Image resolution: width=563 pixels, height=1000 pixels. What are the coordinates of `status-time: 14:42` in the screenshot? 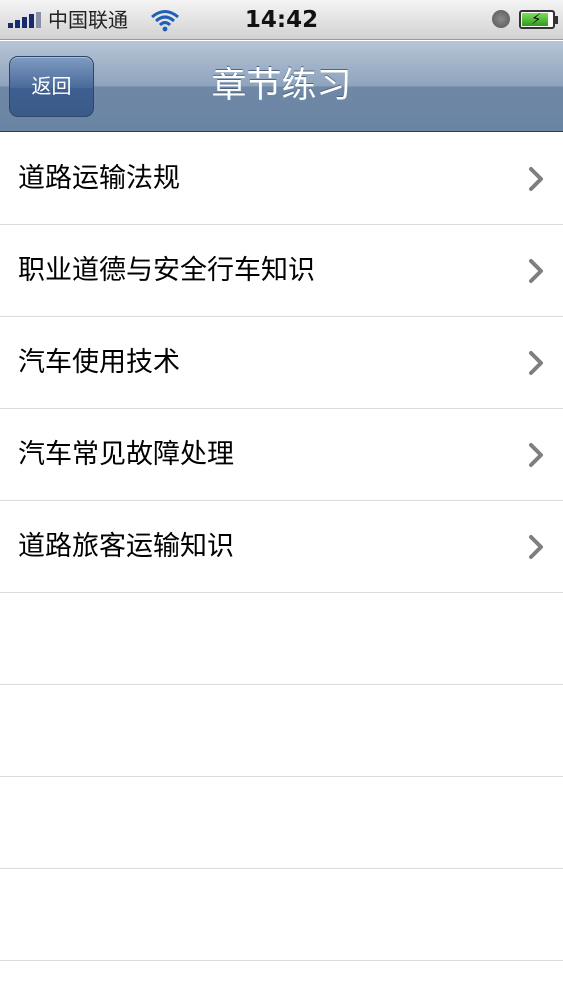 It's located at (281, 20).